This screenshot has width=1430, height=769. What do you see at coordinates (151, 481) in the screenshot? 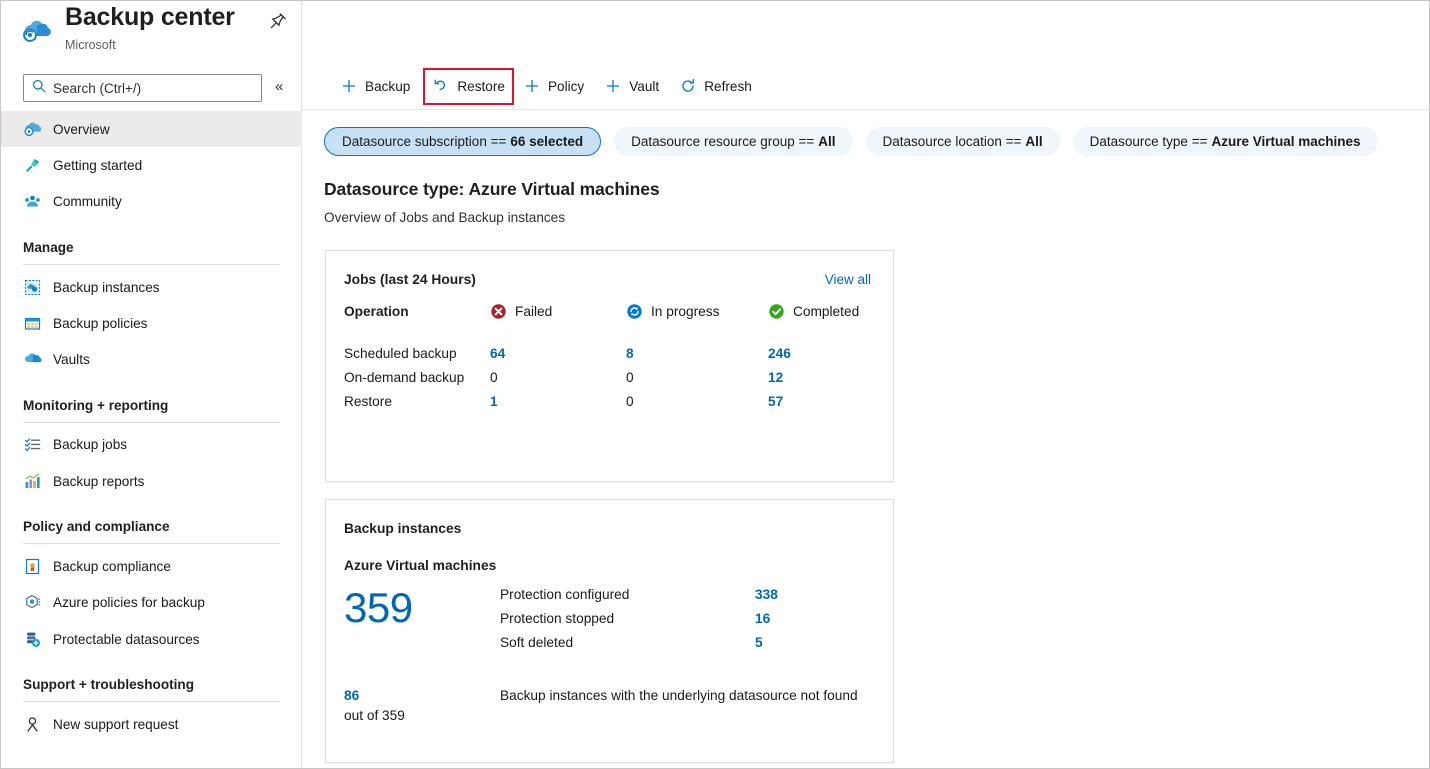
I see `sidebar-item-backup-reports: Backup reports` at bounding box center [151, 481].